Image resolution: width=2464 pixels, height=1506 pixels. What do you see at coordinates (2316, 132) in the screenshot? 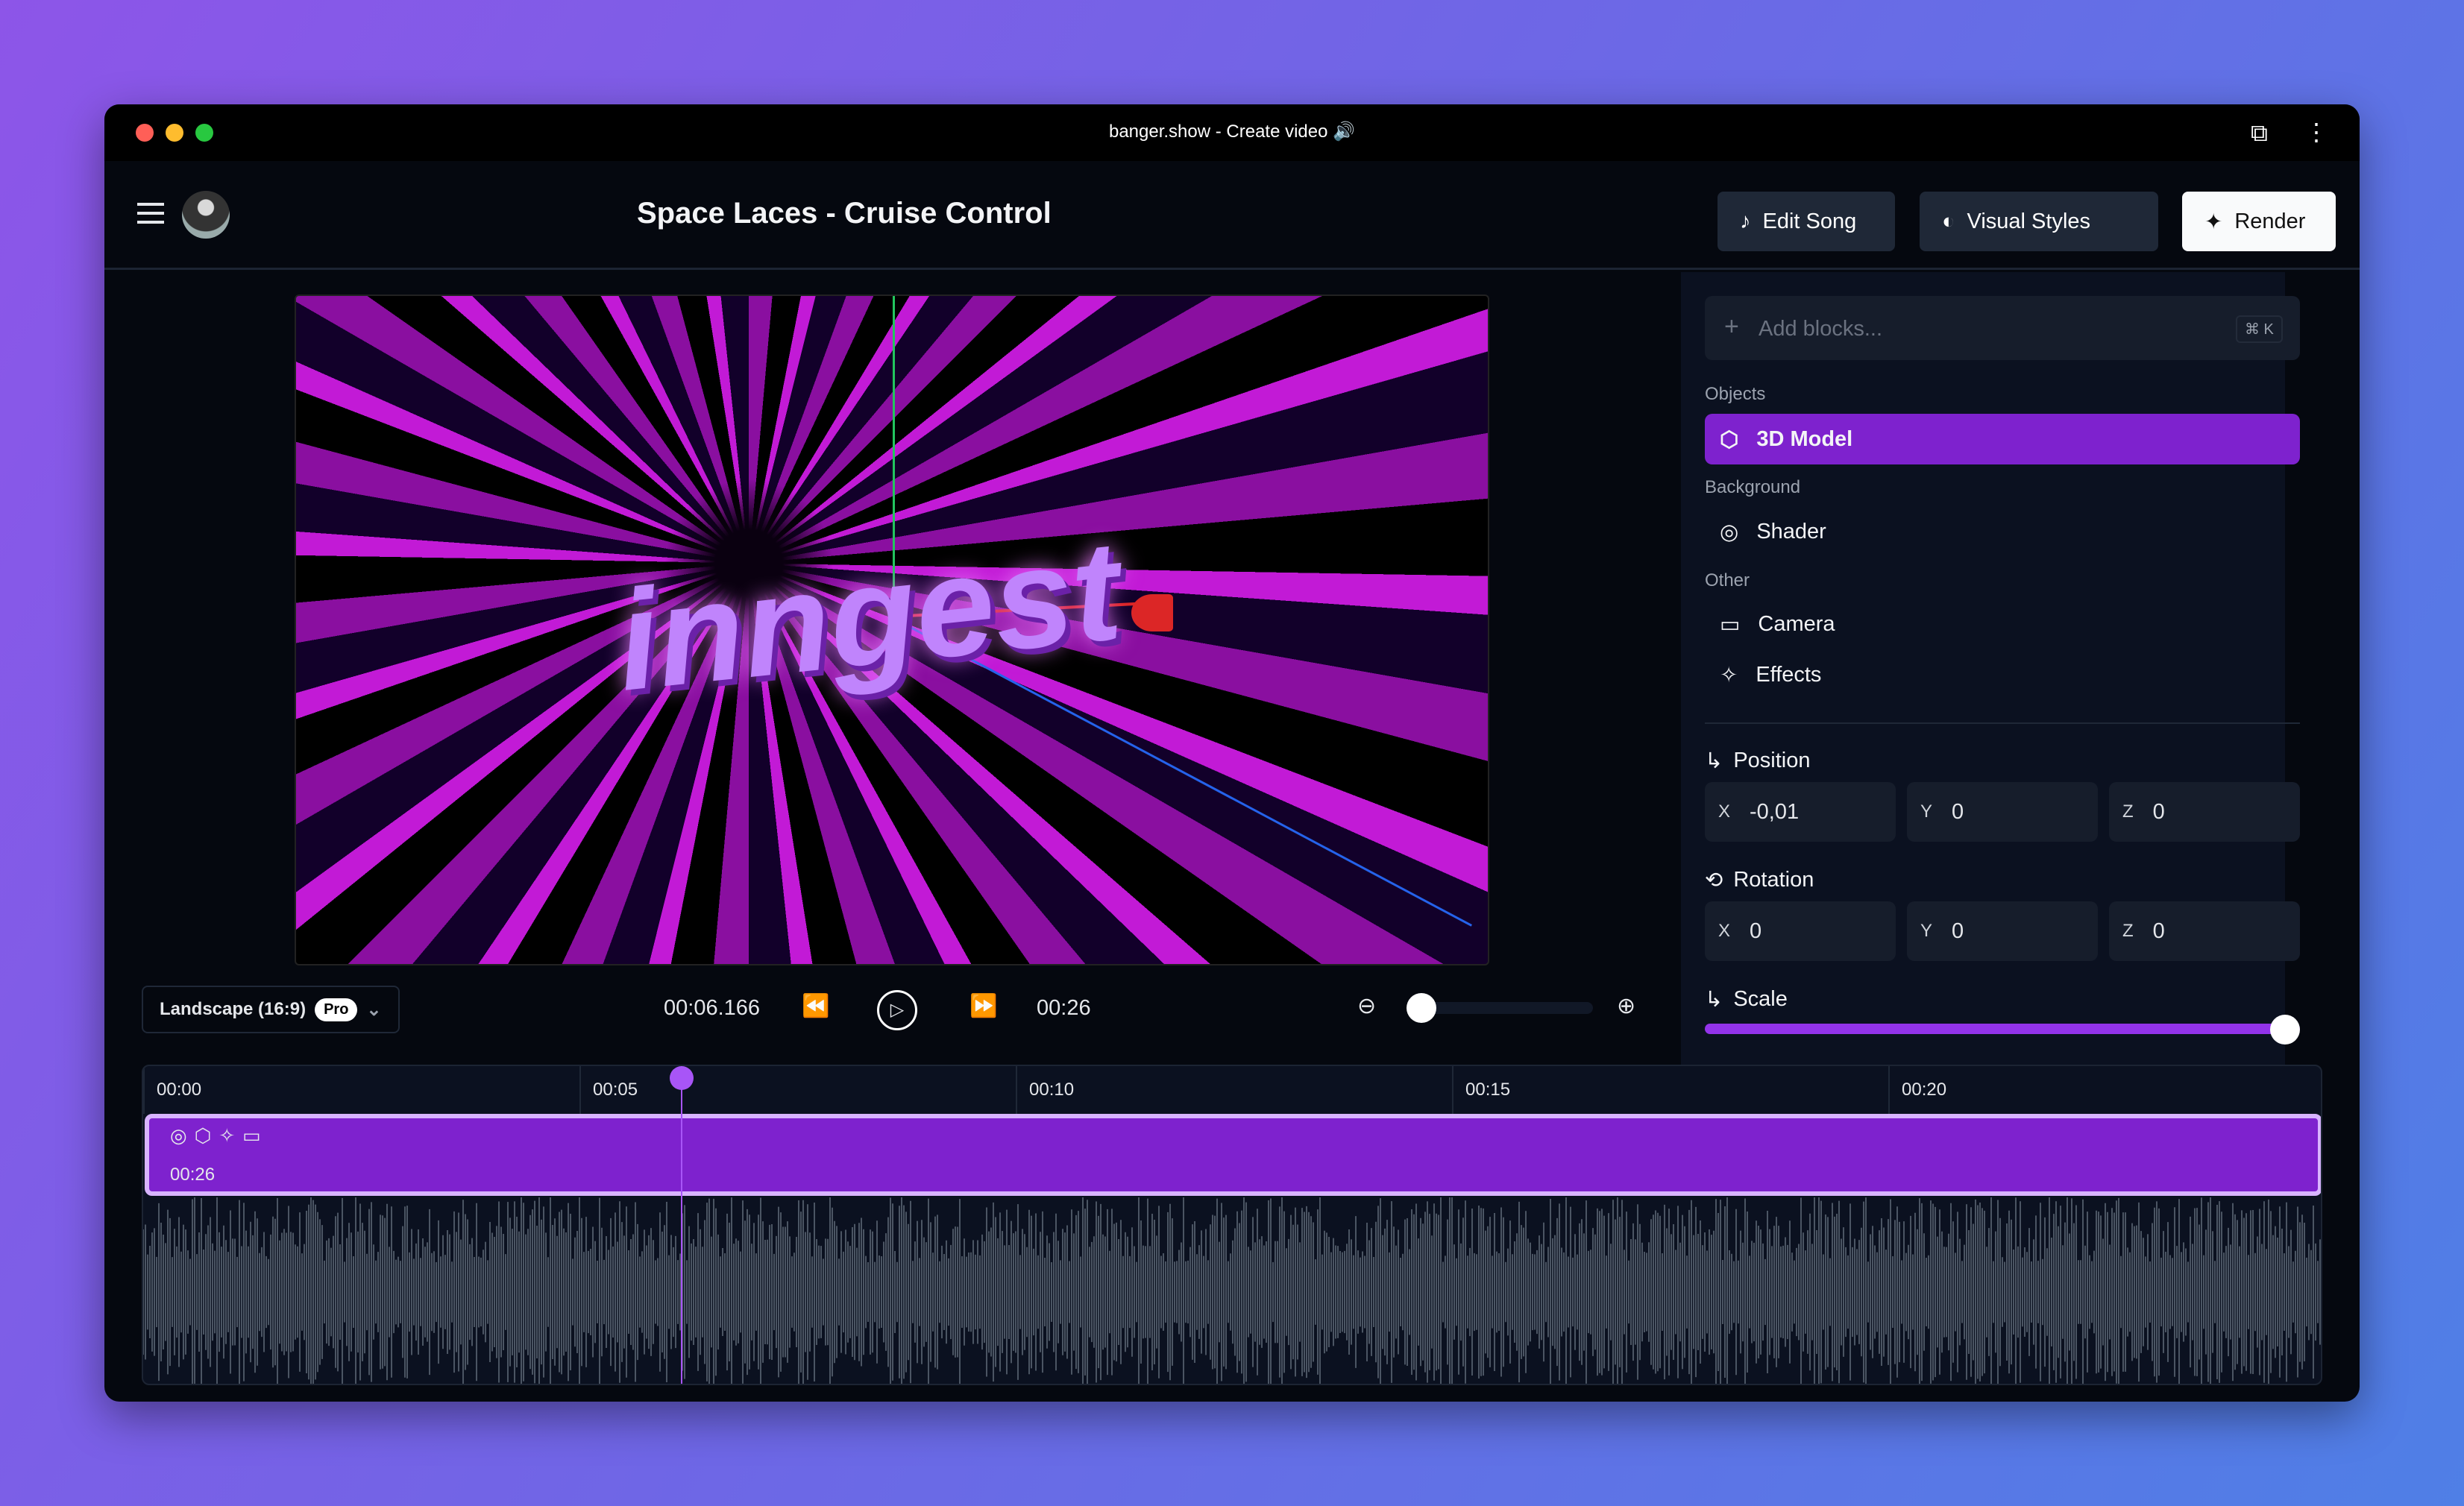
I see `more-menu-icon: ⋮` at bounding box center [2316, 132].